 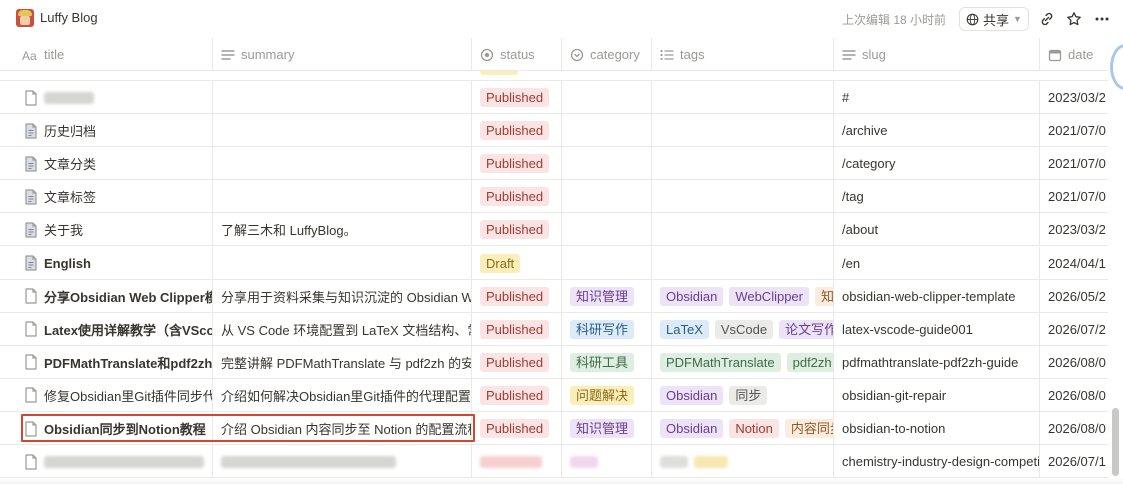 What do you see at coordinates (743, 329) in the screenshot?
I see `tags-cell: LaTeX VsCode 论文写作` at bounding box center [743, 329].